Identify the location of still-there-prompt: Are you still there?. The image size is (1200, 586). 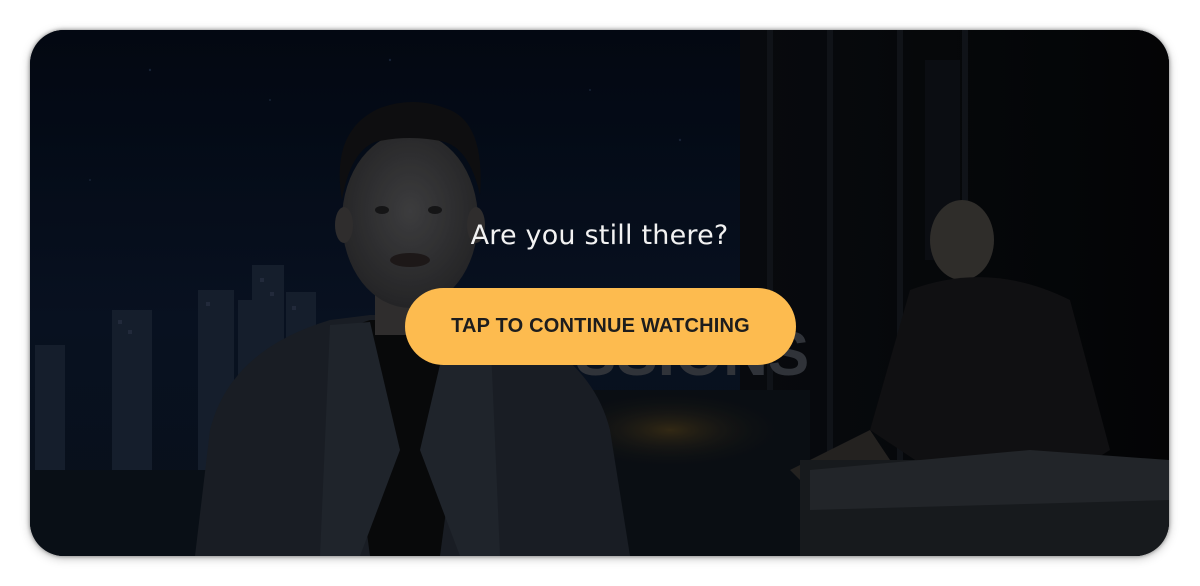
(599, 235).